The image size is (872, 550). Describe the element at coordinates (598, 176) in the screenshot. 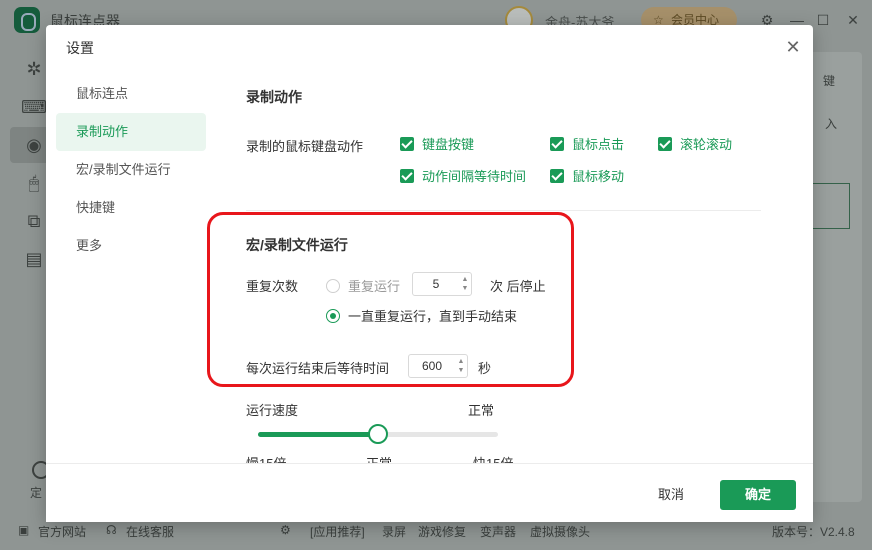

I see `checkbox-mouse-move-label: 鼠标移动` at that location.